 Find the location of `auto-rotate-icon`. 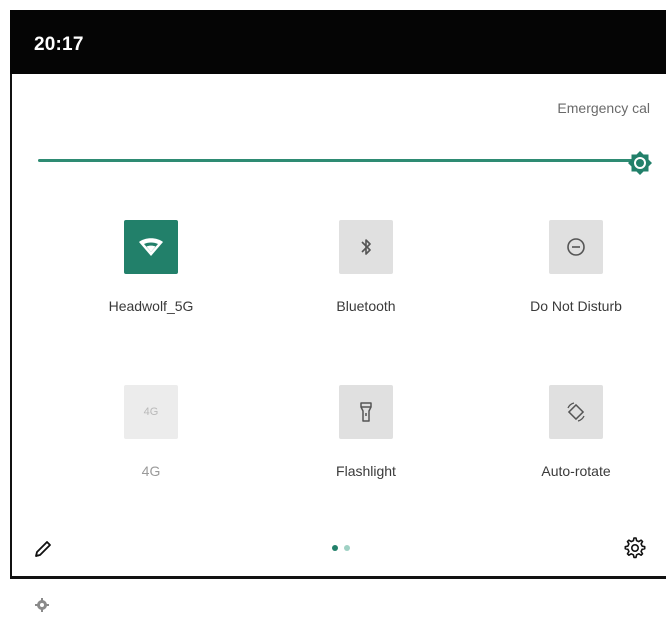

auto-rotate-icon is located at coordinates (576, 412).